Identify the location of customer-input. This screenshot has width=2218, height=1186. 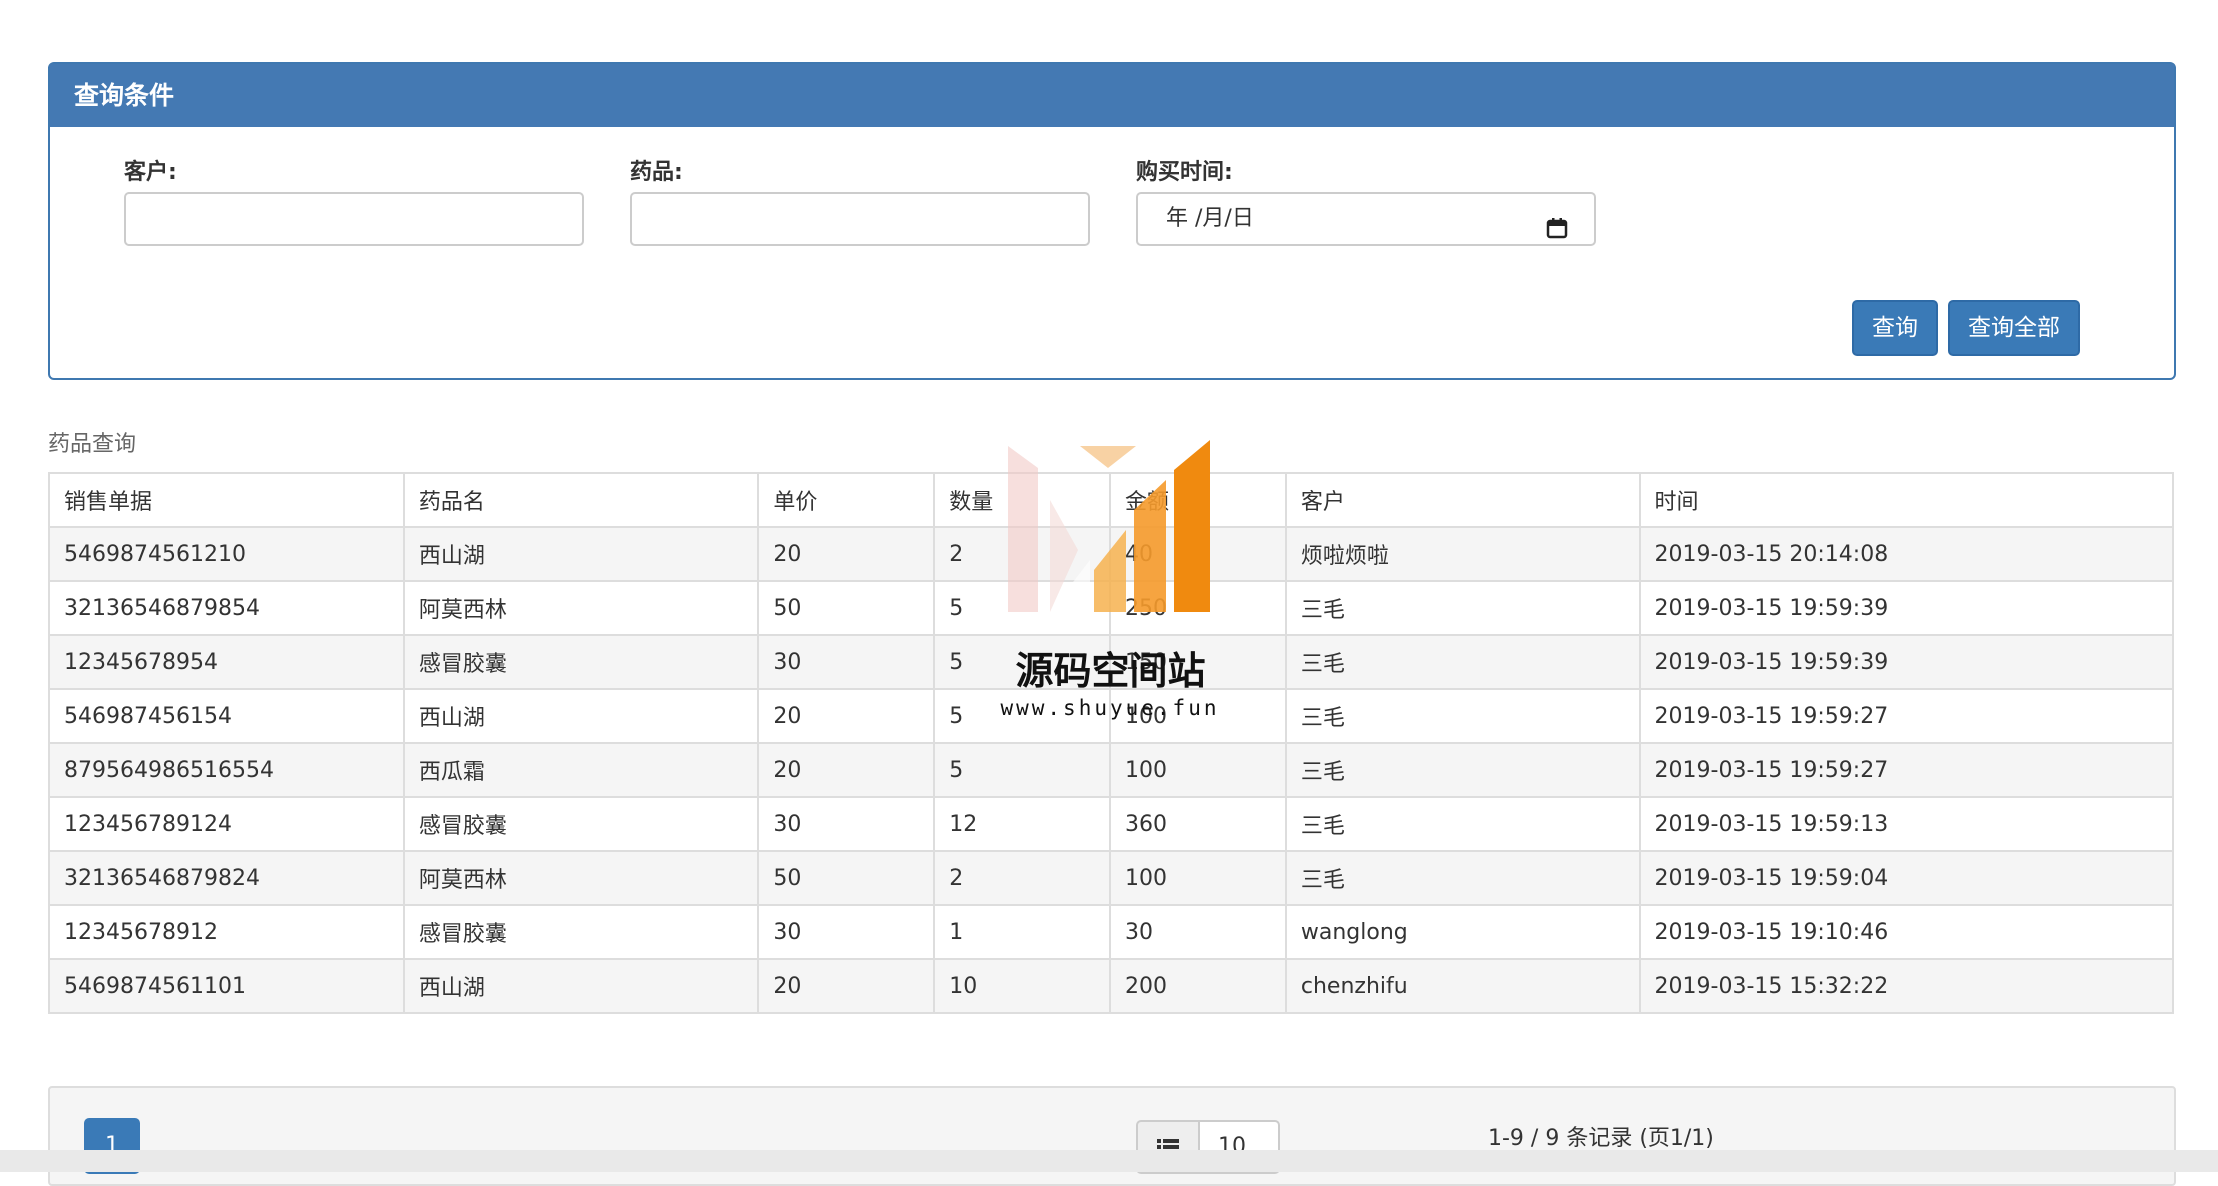
(354, 219).